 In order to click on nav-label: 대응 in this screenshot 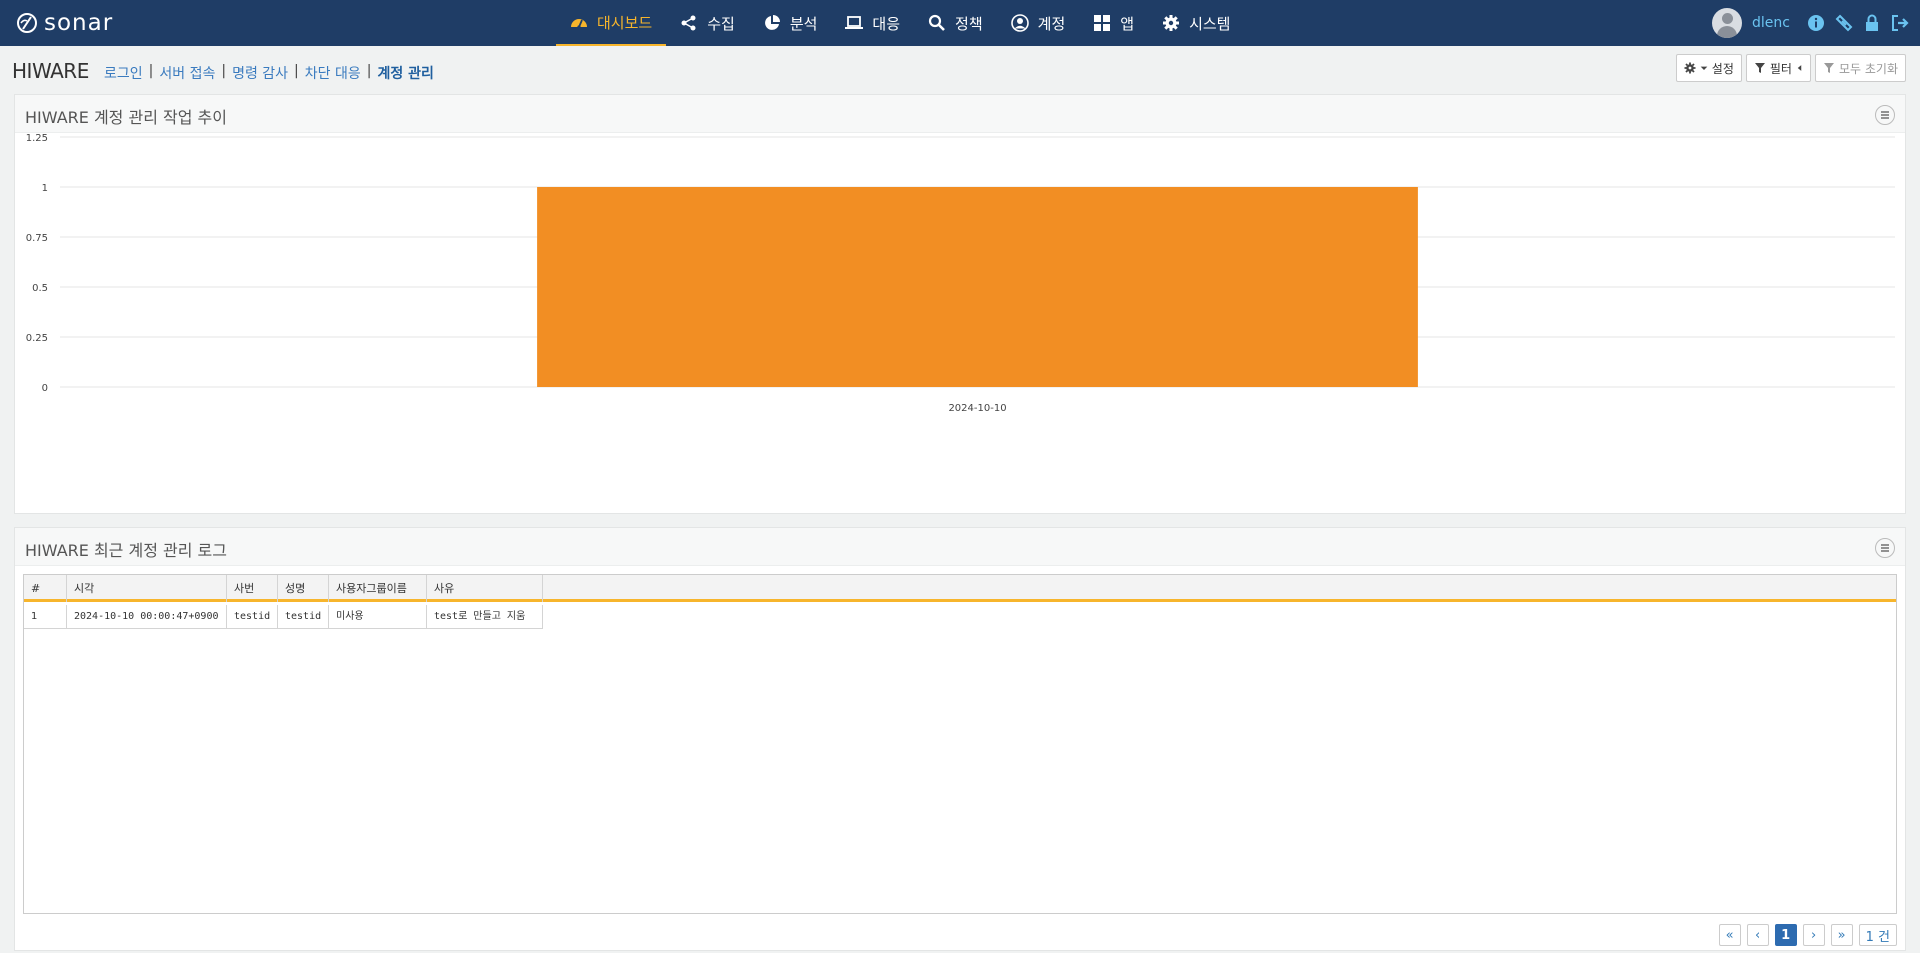, I will do `click(886, 23)`.